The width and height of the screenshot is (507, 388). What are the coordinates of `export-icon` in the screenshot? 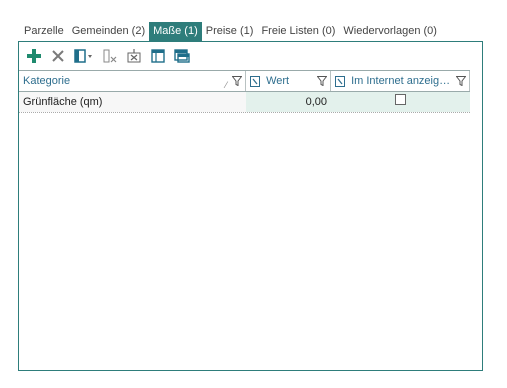 It's located at (134, 56).